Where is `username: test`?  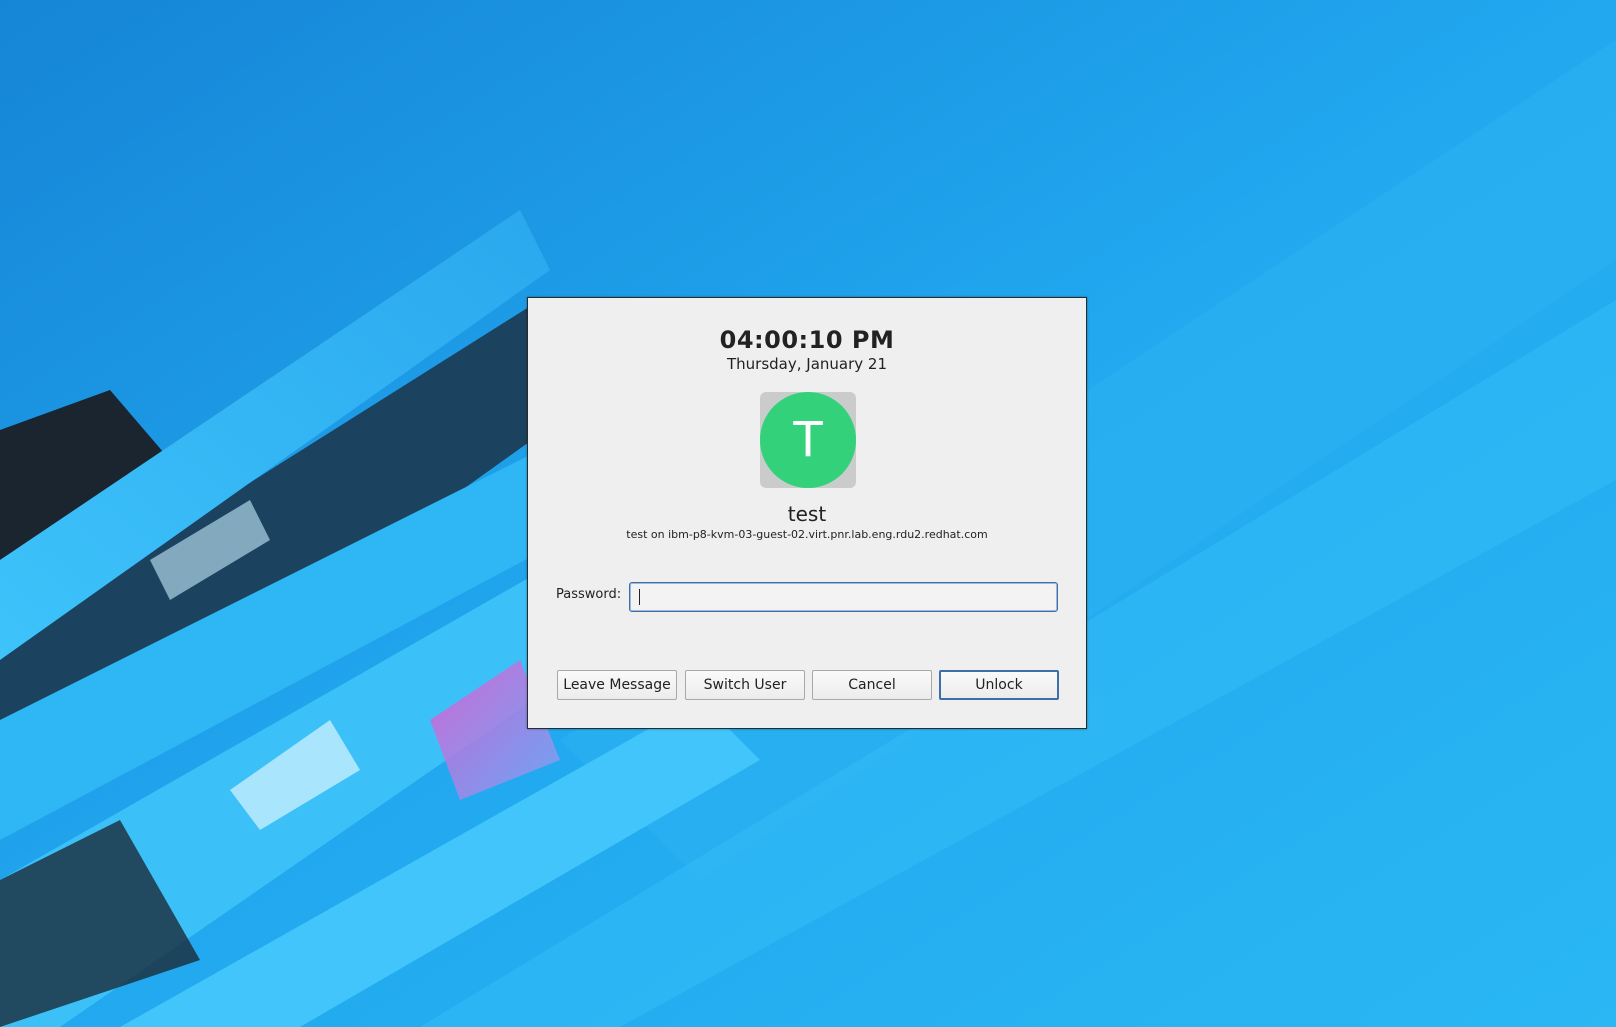 username: test is located at coordinates (807, 514).